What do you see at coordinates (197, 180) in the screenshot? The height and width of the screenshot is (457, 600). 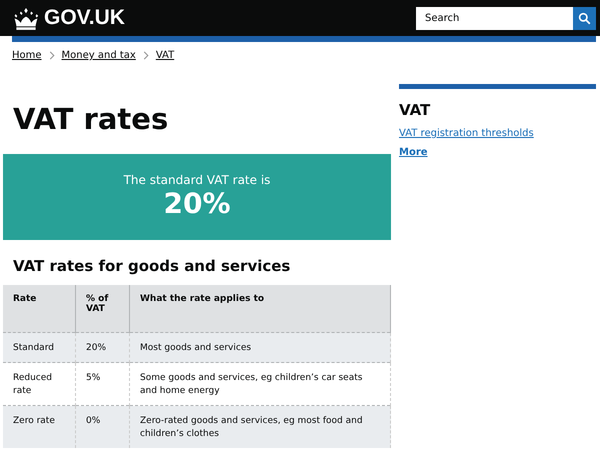 I see `highlight-intro: The standard VAT rate is` at bounding box center [197, 180].